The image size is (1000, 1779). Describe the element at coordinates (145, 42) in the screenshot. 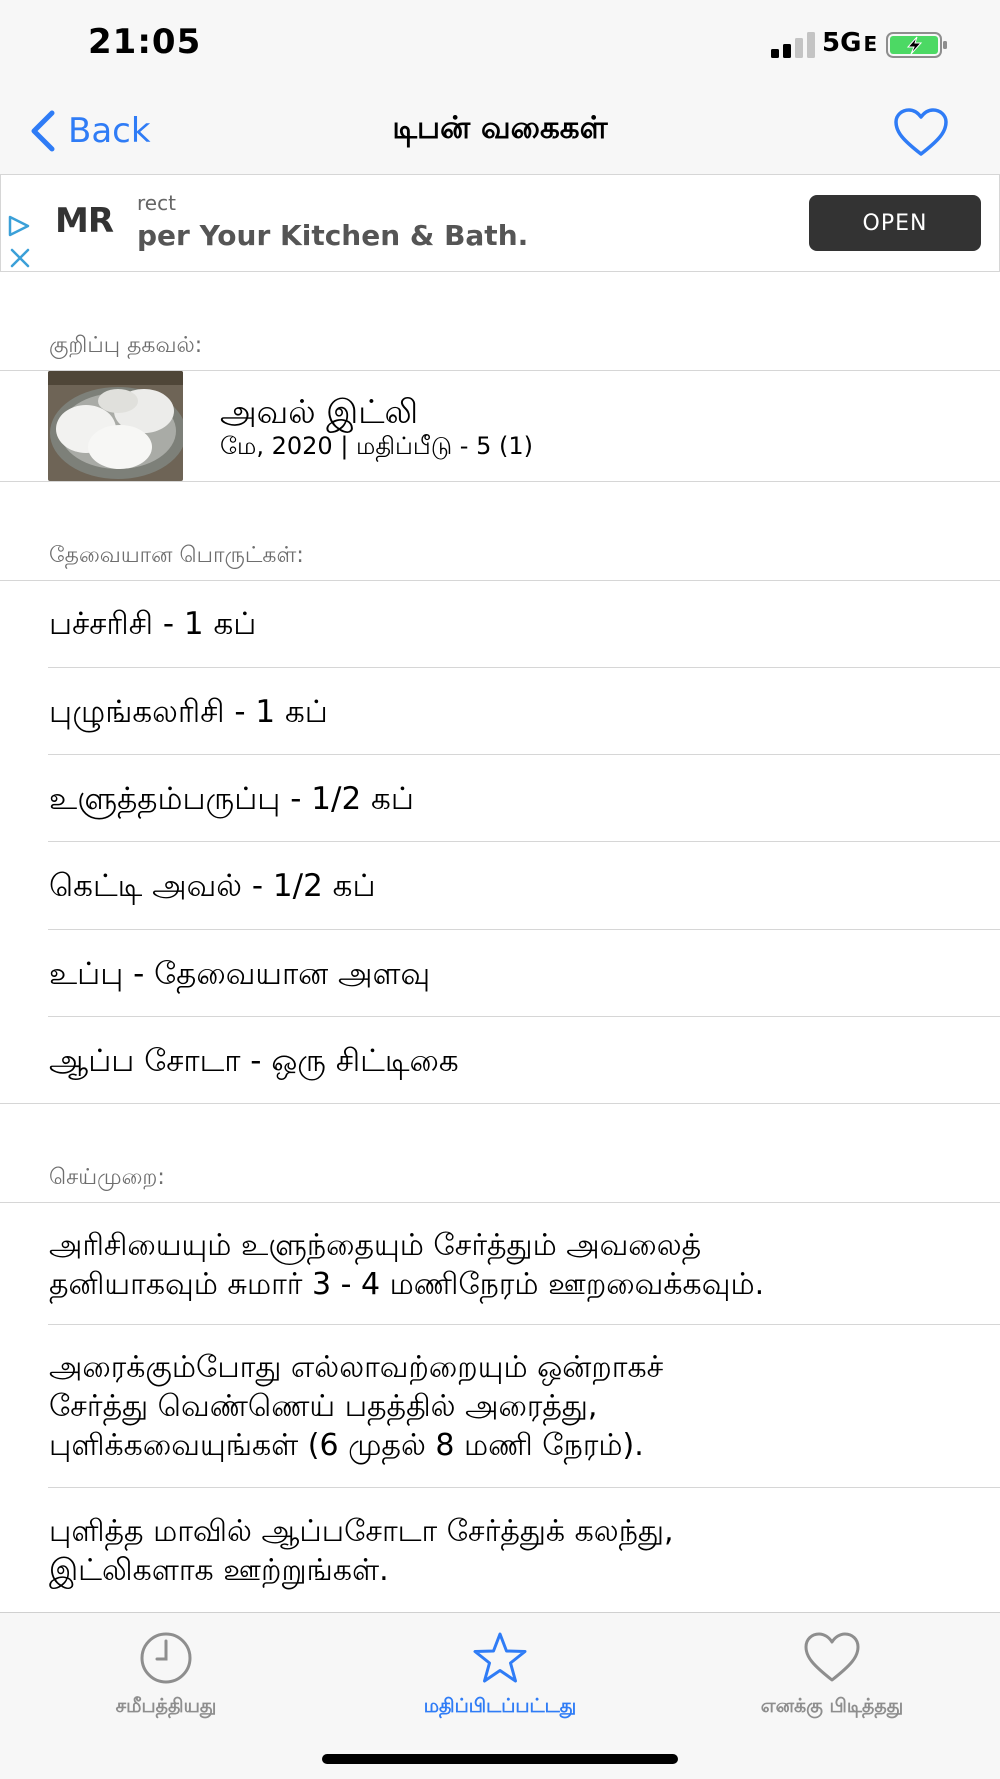

I see `status-time: 21:05` at that location.